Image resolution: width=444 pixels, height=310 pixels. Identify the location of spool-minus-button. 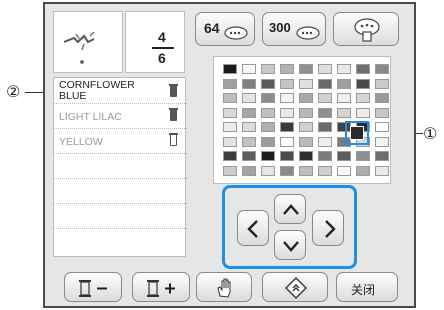
(93, 287).